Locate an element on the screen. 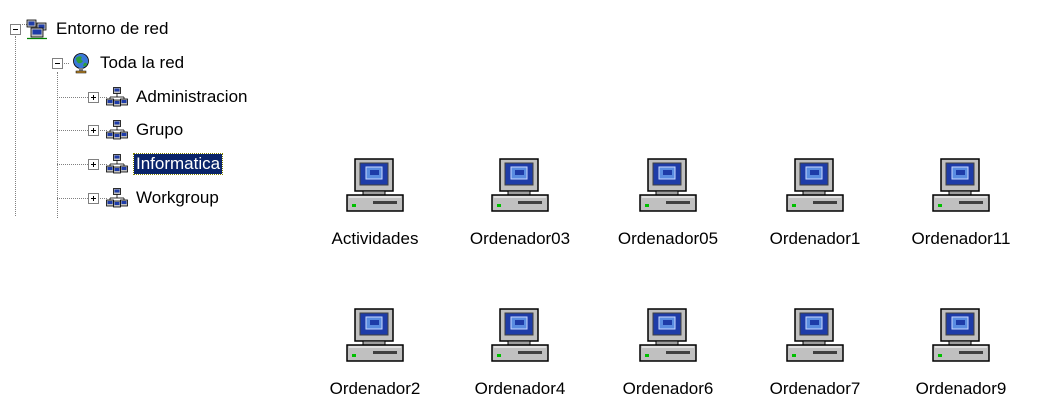  expand-button-informatica is located at coordinates (93, 164).